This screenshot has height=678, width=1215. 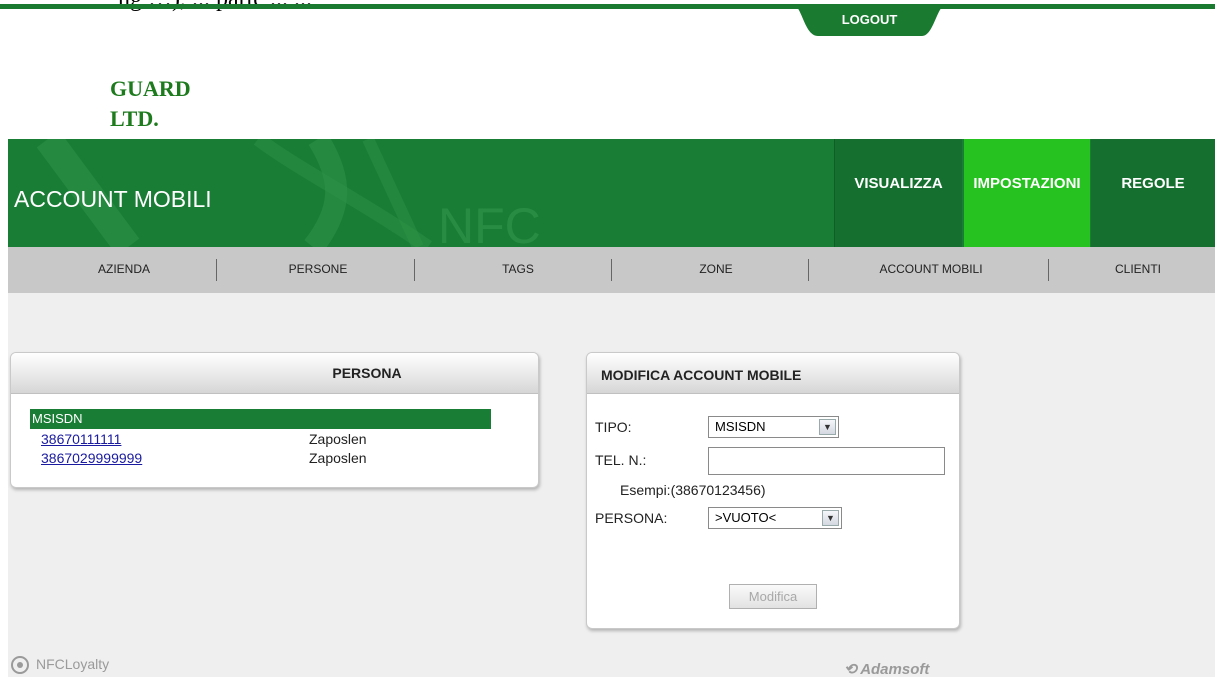 What do you see at coordinates (773, 373) in the screenshot?
I see `modifica-panel-title: MODIFICA ACCOUNT MOBILE` at bounding box center [773, 373].